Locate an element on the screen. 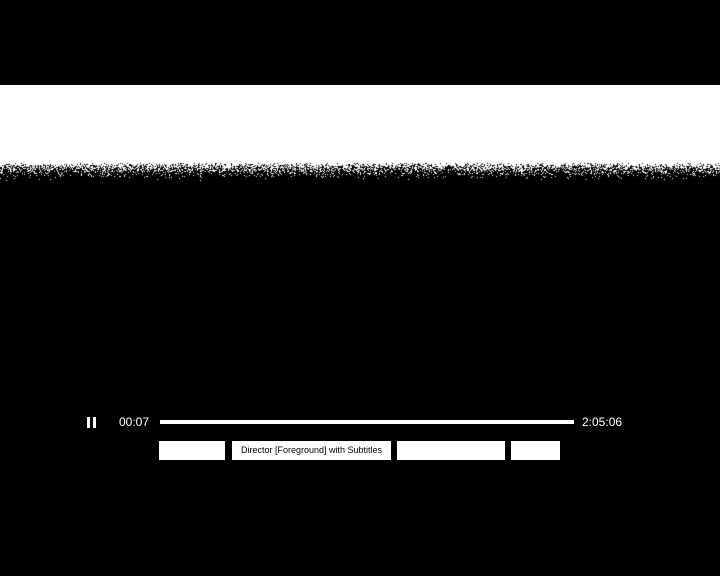 This screenshot has height=576, width=720. track-option-button-subtitles: Director [Foreground] with Subtitles is located at coordinates (311, 450).